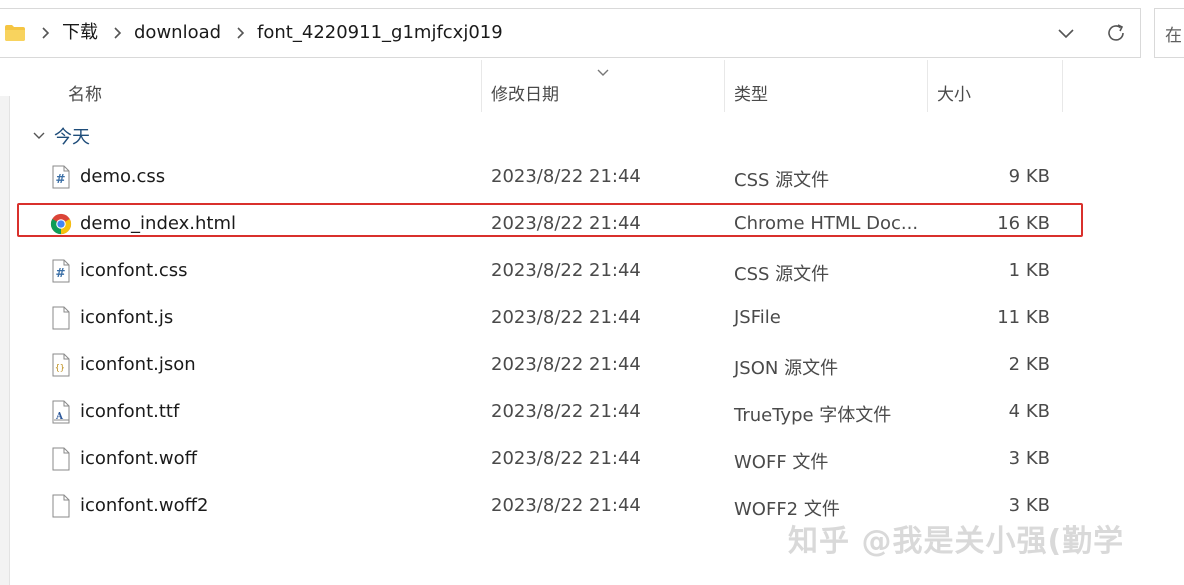  I want to click on group-header-today: 今天, so click(61, 136).